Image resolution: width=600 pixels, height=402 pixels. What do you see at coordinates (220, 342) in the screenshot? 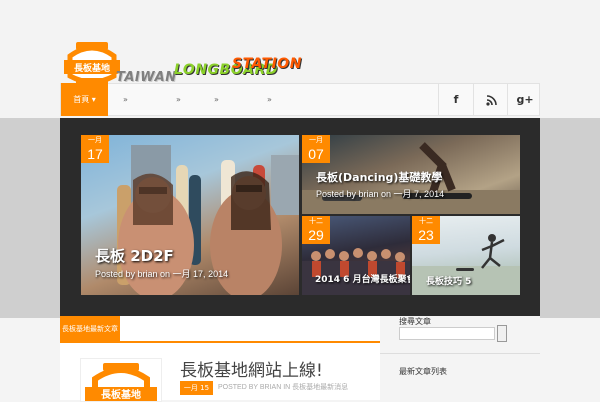
I see `category-divider` at bounding box center [220, 342].